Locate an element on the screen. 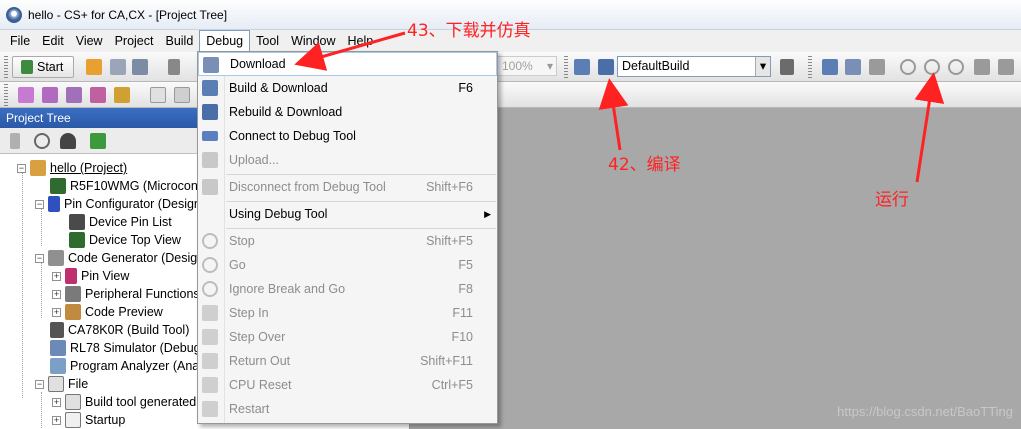 The height and width of the screenshot is (429, 1021). menu-item-label: Using Debug Tool is located at coordinates (278, 214).